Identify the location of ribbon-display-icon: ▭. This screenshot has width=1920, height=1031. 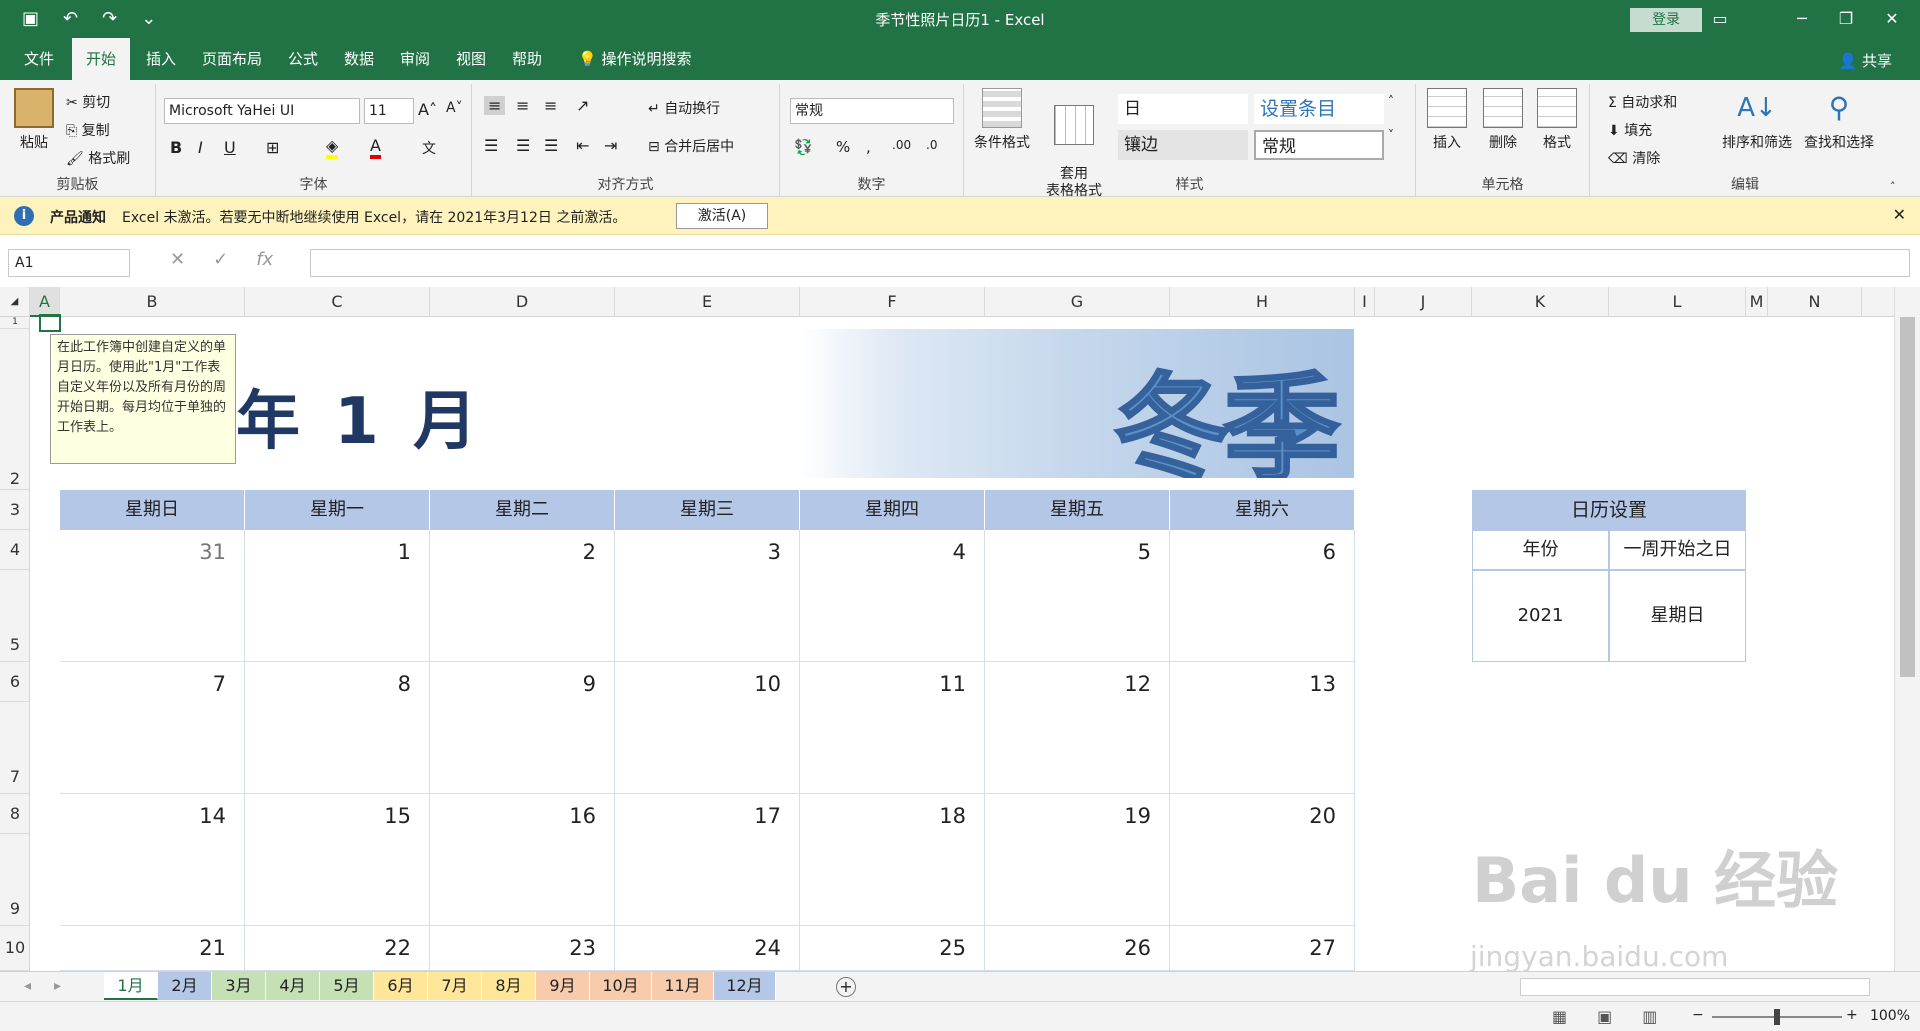
(1720, 19).